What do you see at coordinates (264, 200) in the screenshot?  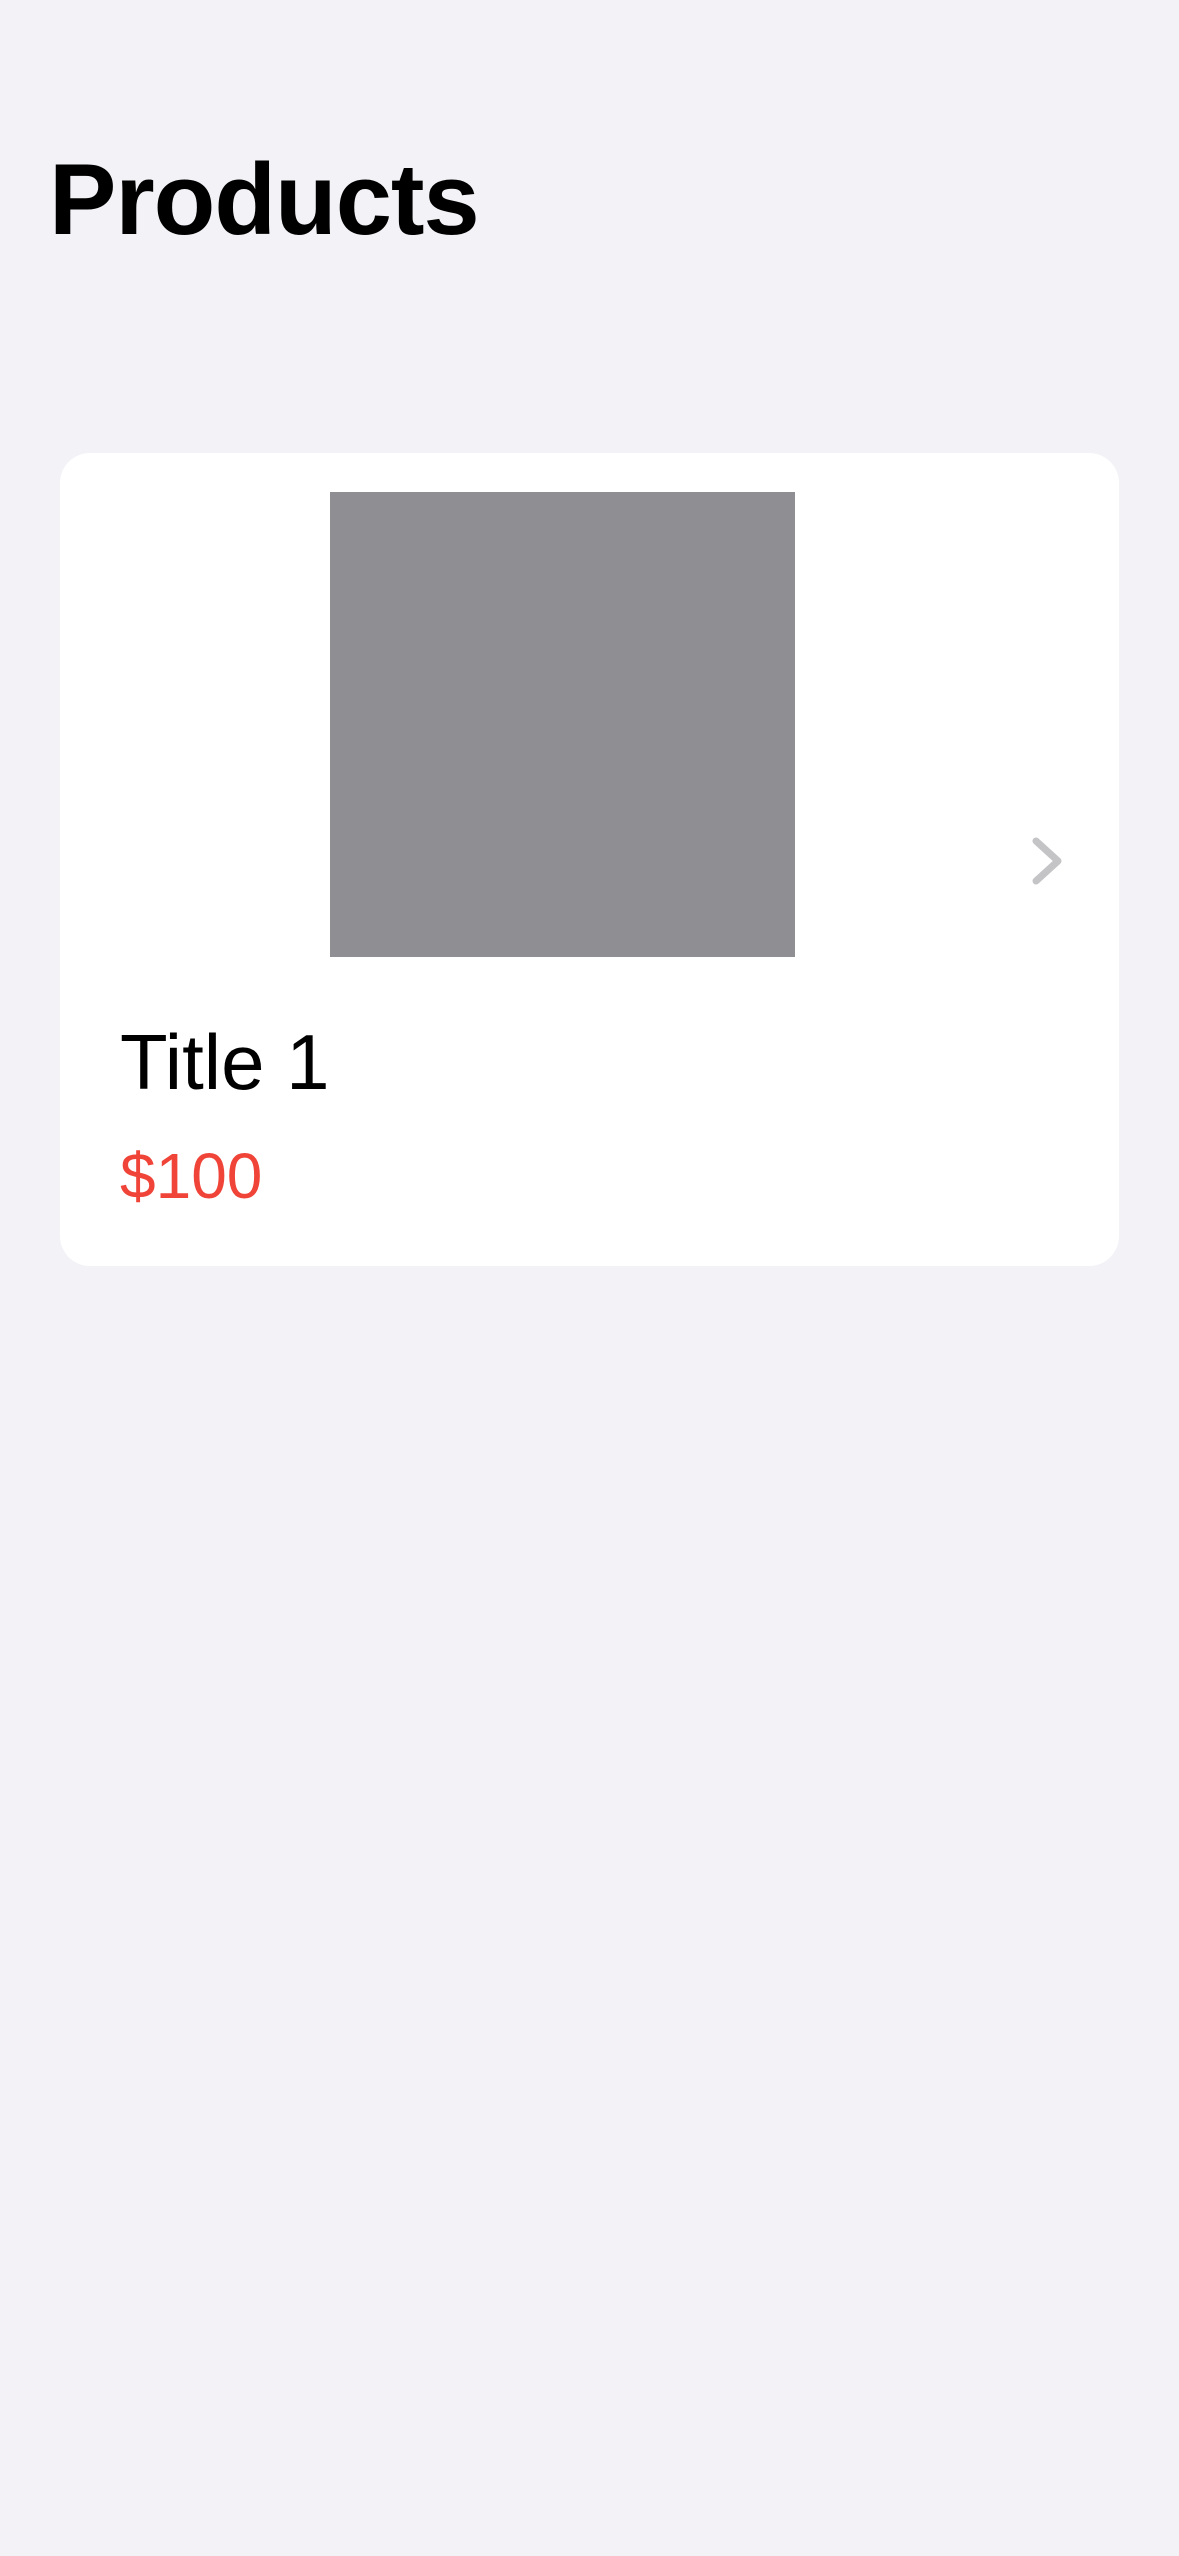 I see `page-title: Products` at bounding box center [264, 200].